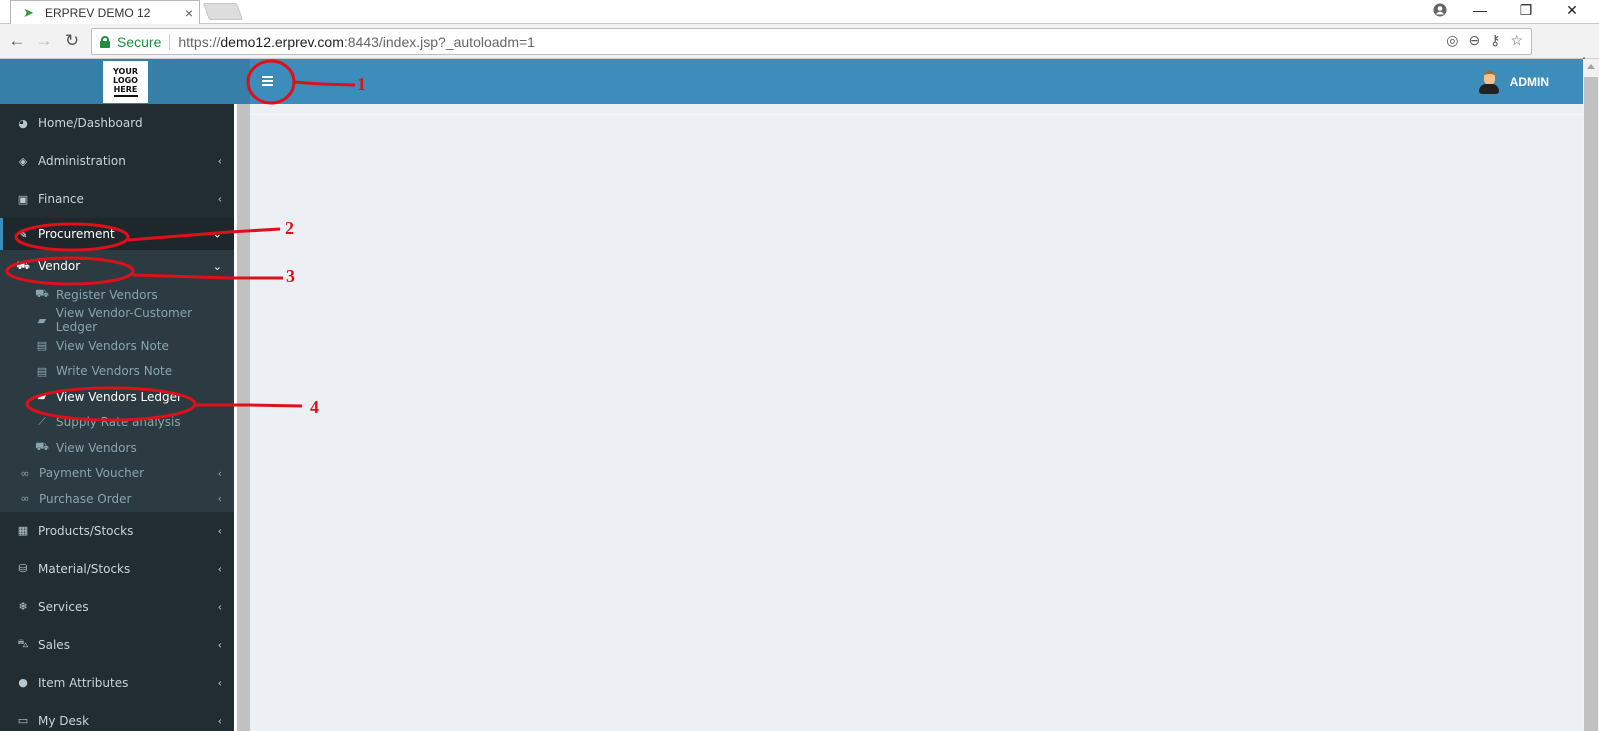 The height and width of the screenshot is (731, 1599). I want to click on bucket-icon: ⛁, so click(23, 568).